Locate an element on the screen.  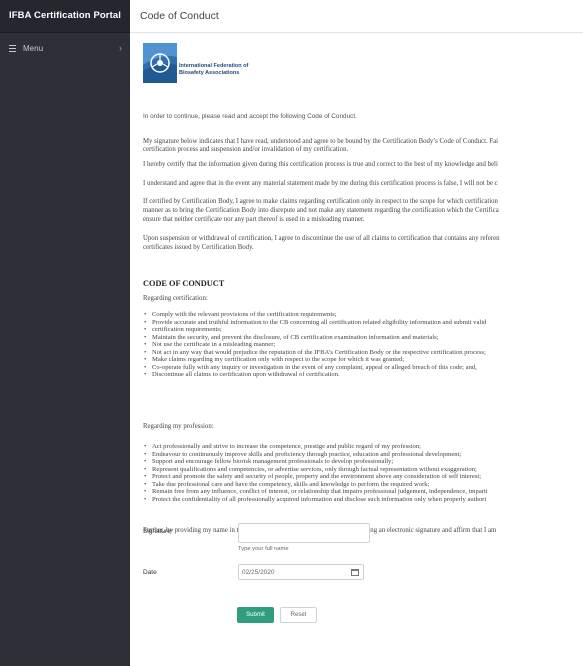
required-mark: * is located at coordinates (172, 531).